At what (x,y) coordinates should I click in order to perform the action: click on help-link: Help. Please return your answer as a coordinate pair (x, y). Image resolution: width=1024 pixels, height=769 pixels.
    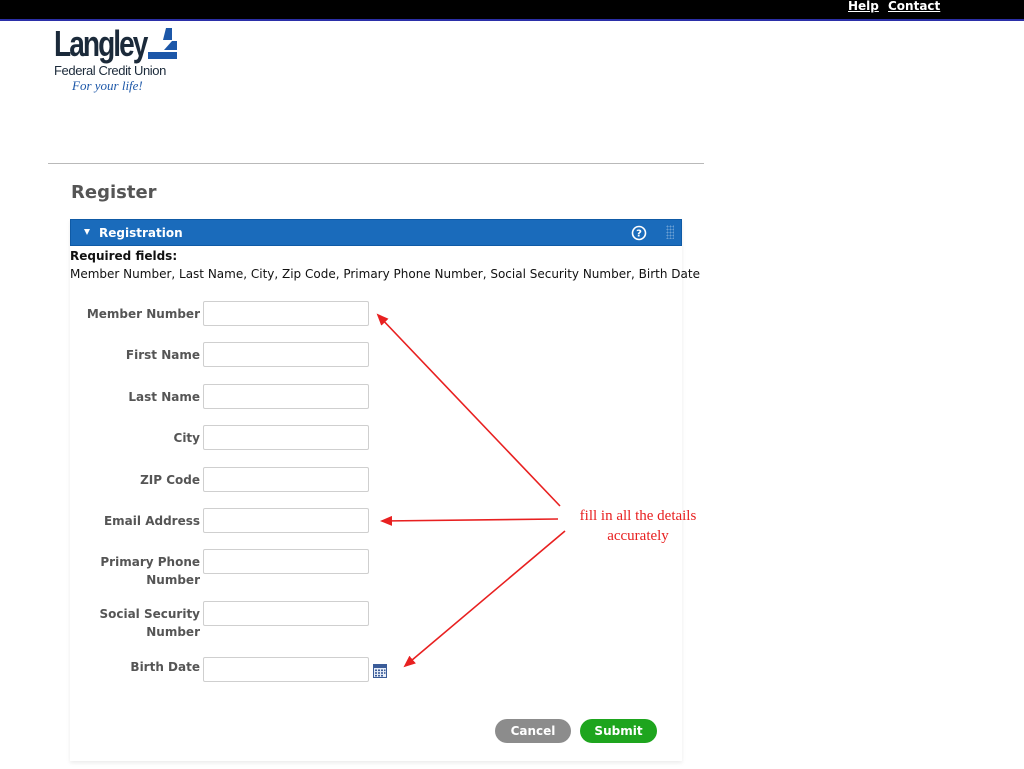
    Looking at the image, I should click on (863, 6).